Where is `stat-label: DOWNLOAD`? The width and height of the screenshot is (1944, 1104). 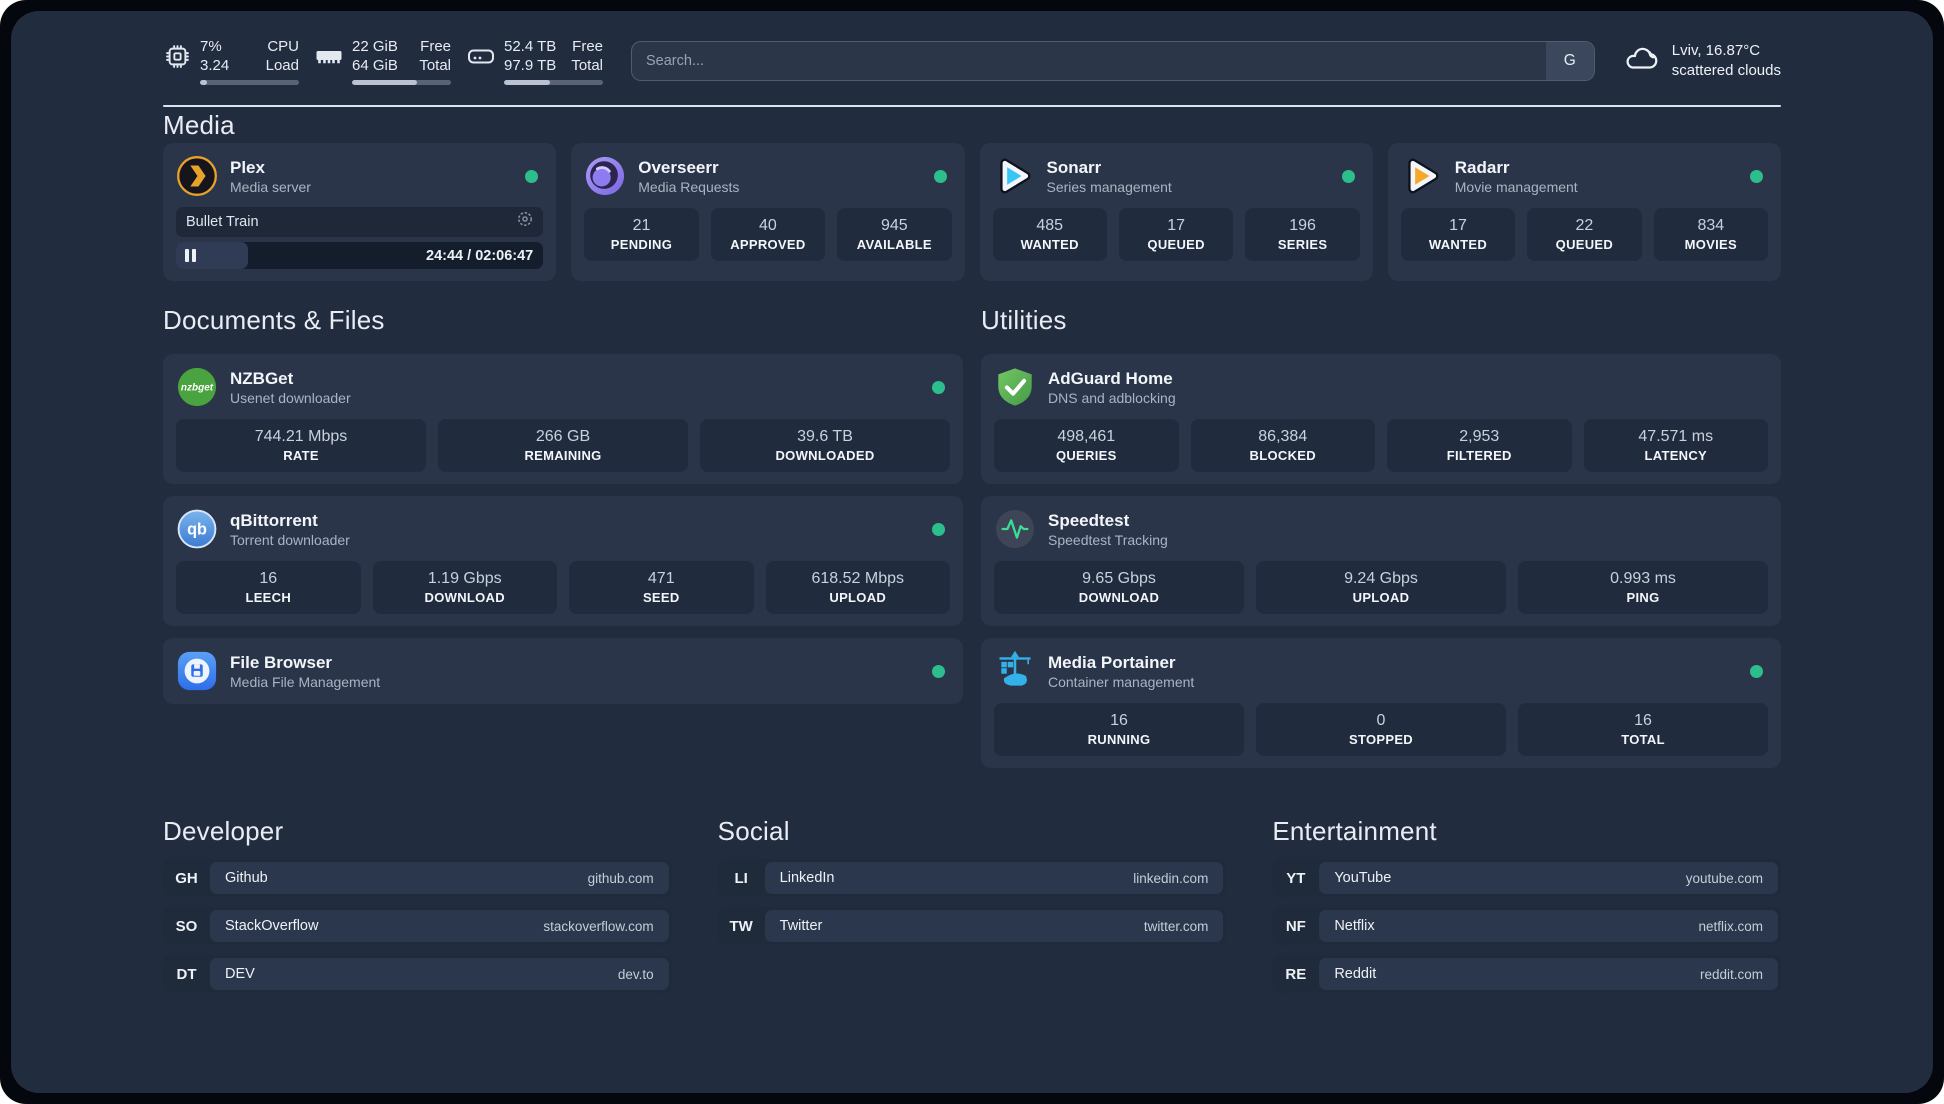 stat-label: DOWNLOAD is located at coordinates (1119, 597).